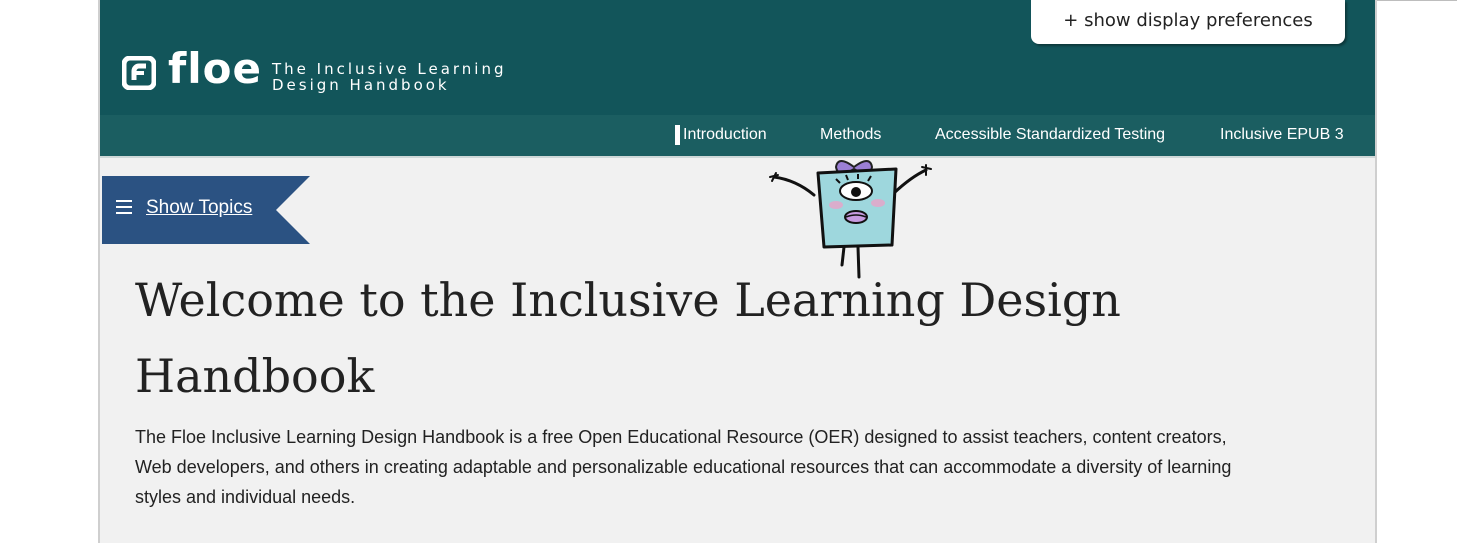 The width and height of the screenshot is (1457, 543). Describe the element at coordinates (124, 207) in the screenshot. I see `hamburger-menu-icon` at that location.